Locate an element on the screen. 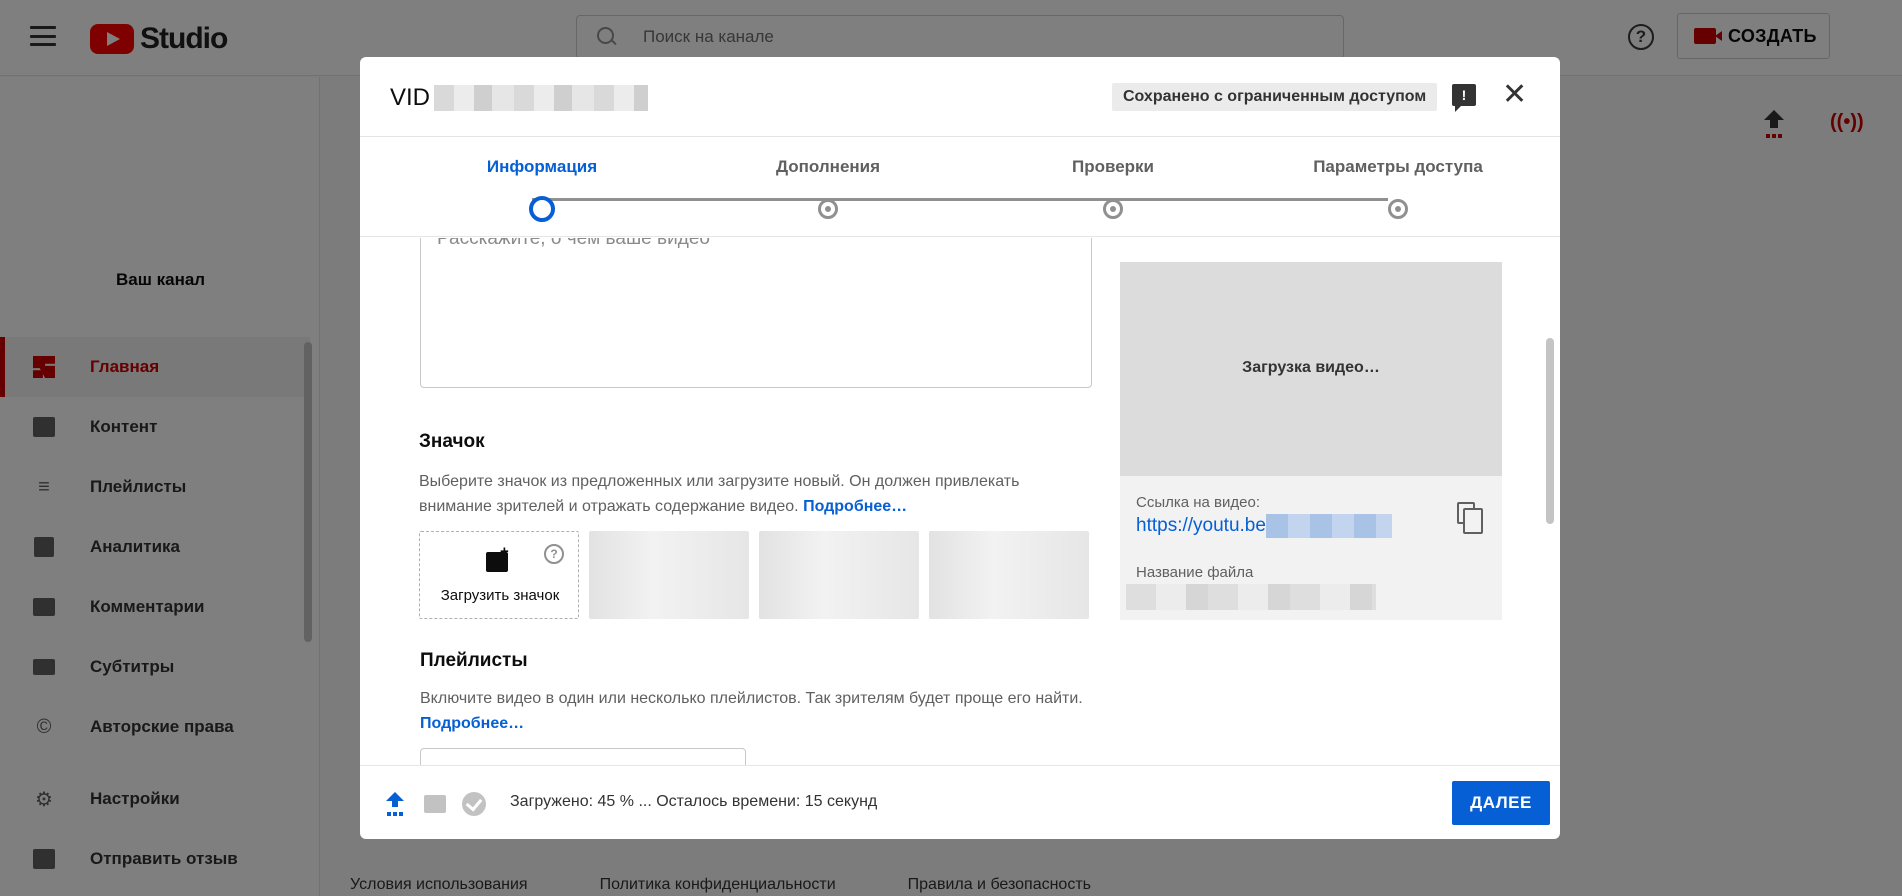 The width and height of the screenshot is (1902, 896). playlist-select is located at coordinates (583, 756).